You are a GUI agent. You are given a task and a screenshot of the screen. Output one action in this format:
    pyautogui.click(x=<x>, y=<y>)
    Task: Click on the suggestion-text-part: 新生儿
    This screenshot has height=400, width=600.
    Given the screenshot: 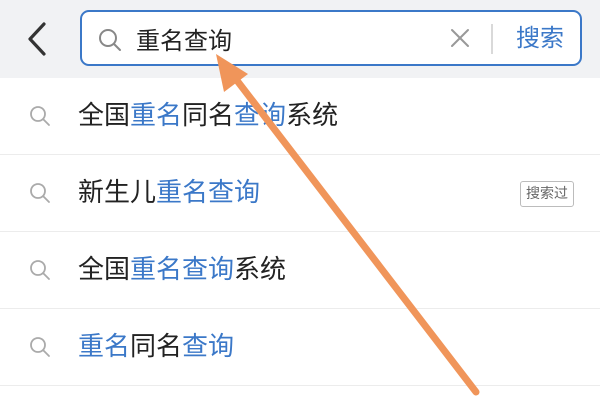 What is the action you would take?
    pyautogui.click(x=117, y=193)
    